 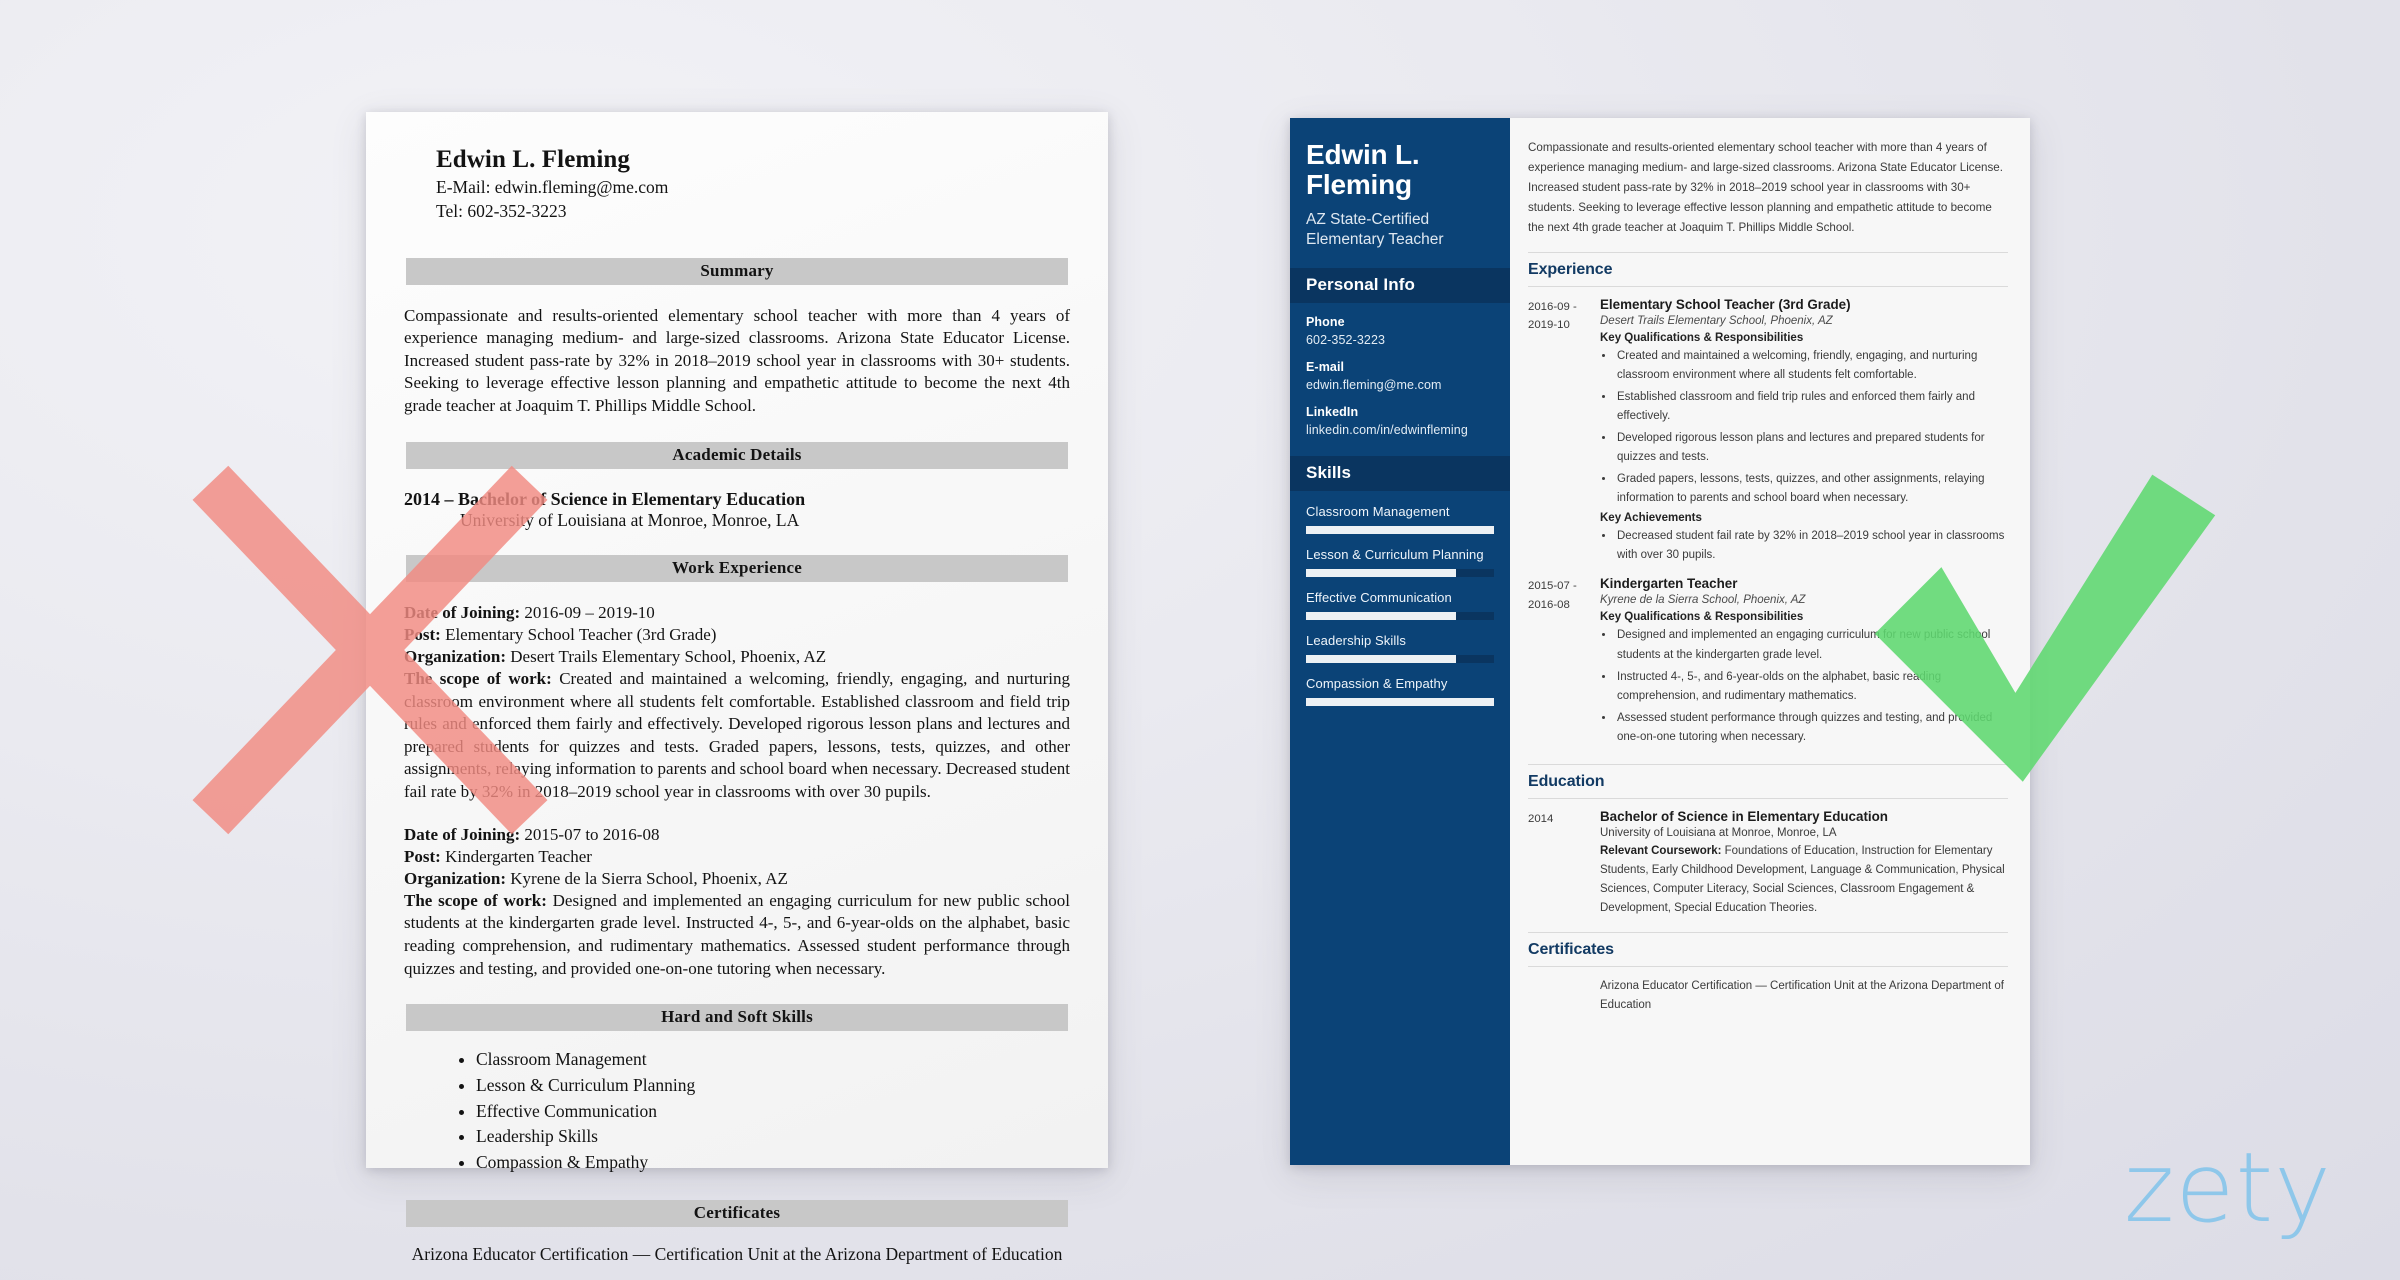 I want to click on bad-certificates-heading: Certificates, so click(x=737, y=1213).